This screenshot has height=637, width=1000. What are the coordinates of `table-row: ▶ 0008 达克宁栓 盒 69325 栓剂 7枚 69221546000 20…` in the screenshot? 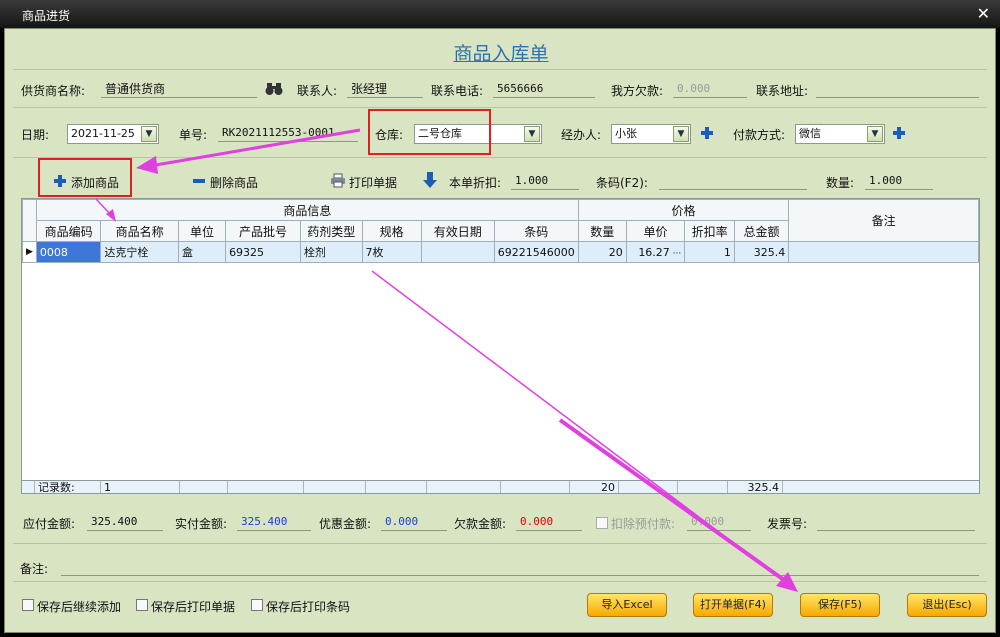 It's located at (500, 252).